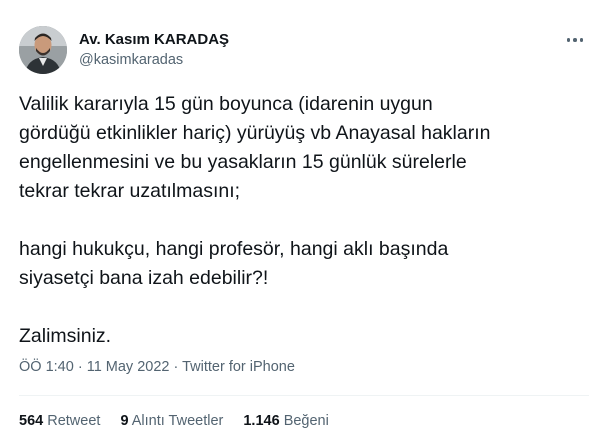  I want to click on tweet-line: Zalimsiniz., so click(65, 336).